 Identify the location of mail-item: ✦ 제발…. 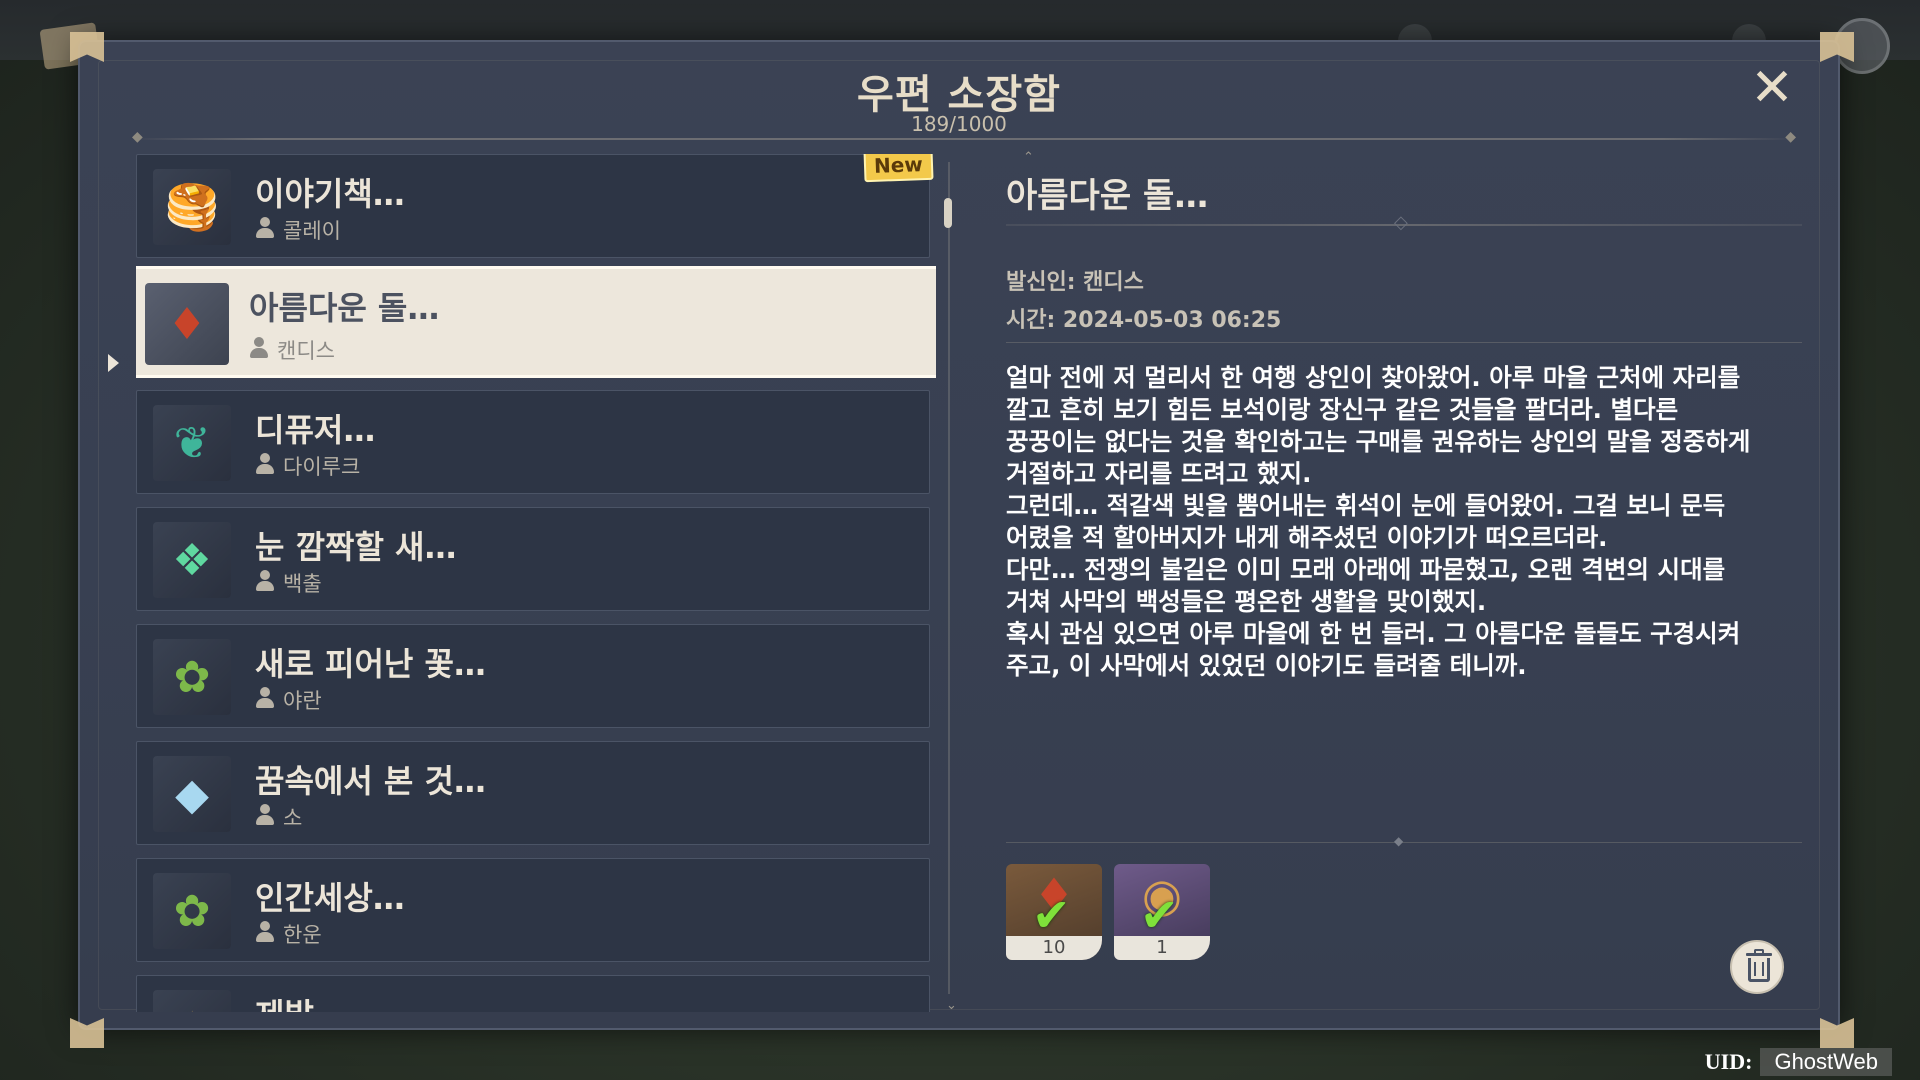
(533, 993).